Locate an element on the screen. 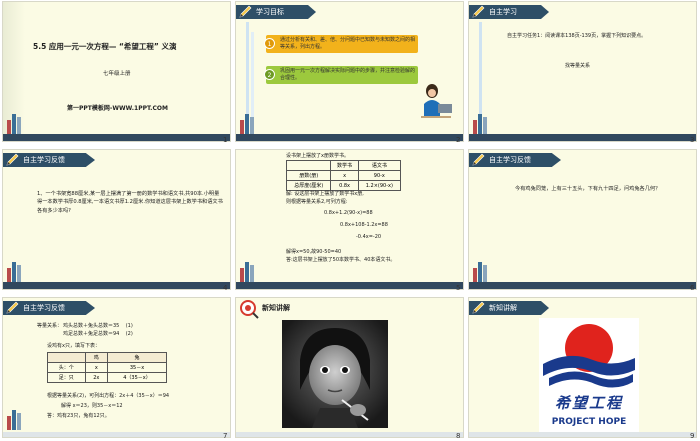 This screenshot has width=700, height=441. slide-9-tab: 新知讲解 is located at coordinates (509, 308).